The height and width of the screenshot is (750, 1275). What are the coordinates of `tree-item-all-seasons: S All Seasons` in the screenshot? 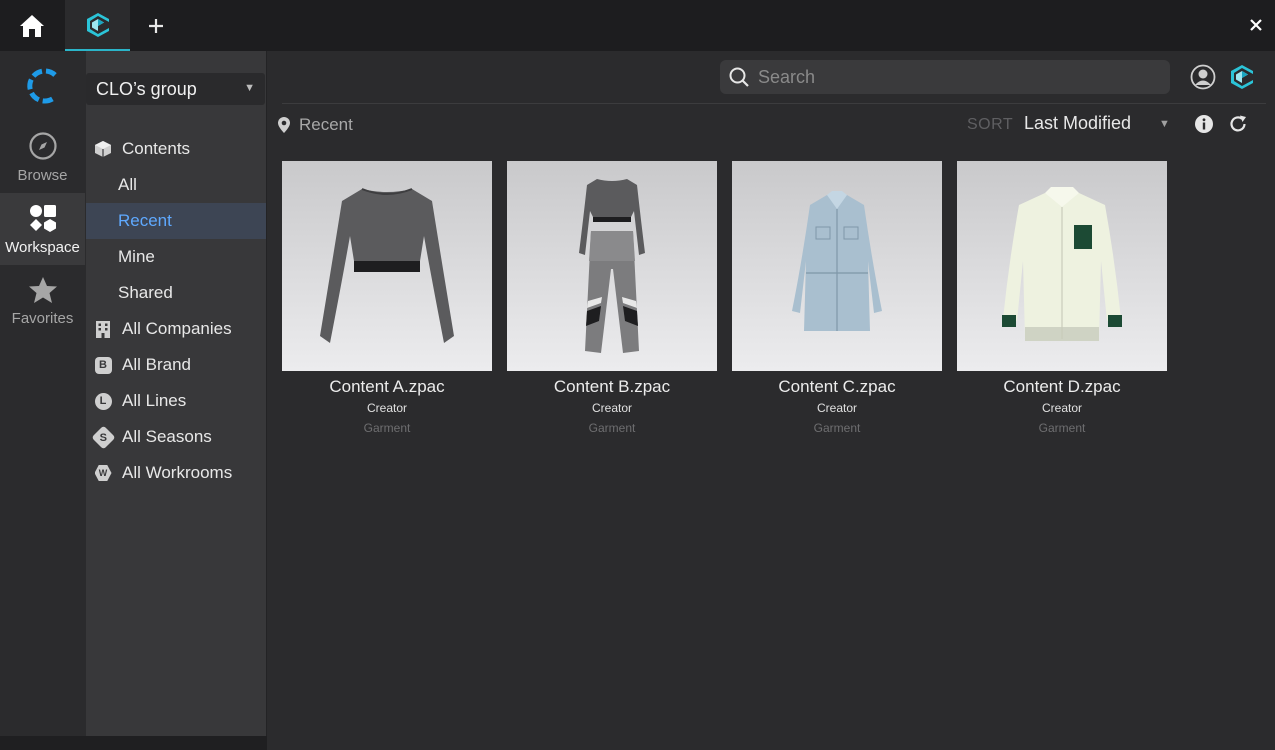 It's located at (176, 437).